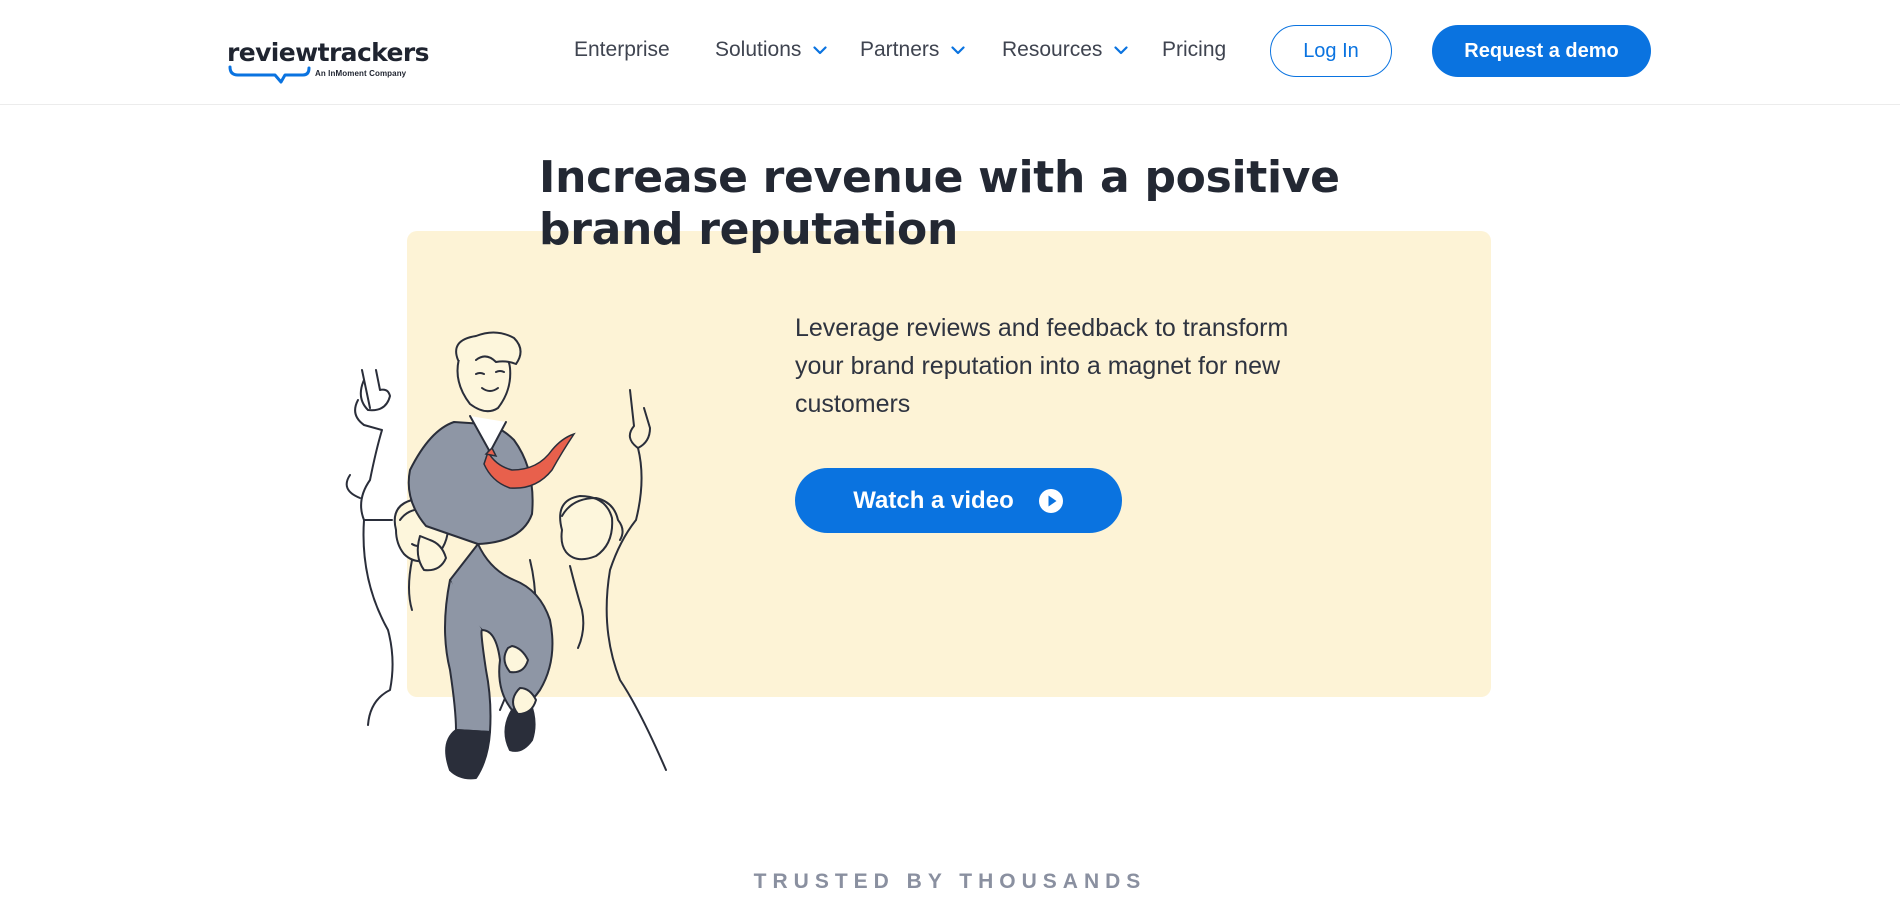  I want to click on reviewtrackers-logo: reviewtrackers An InMoment Company, so click(328, 63).